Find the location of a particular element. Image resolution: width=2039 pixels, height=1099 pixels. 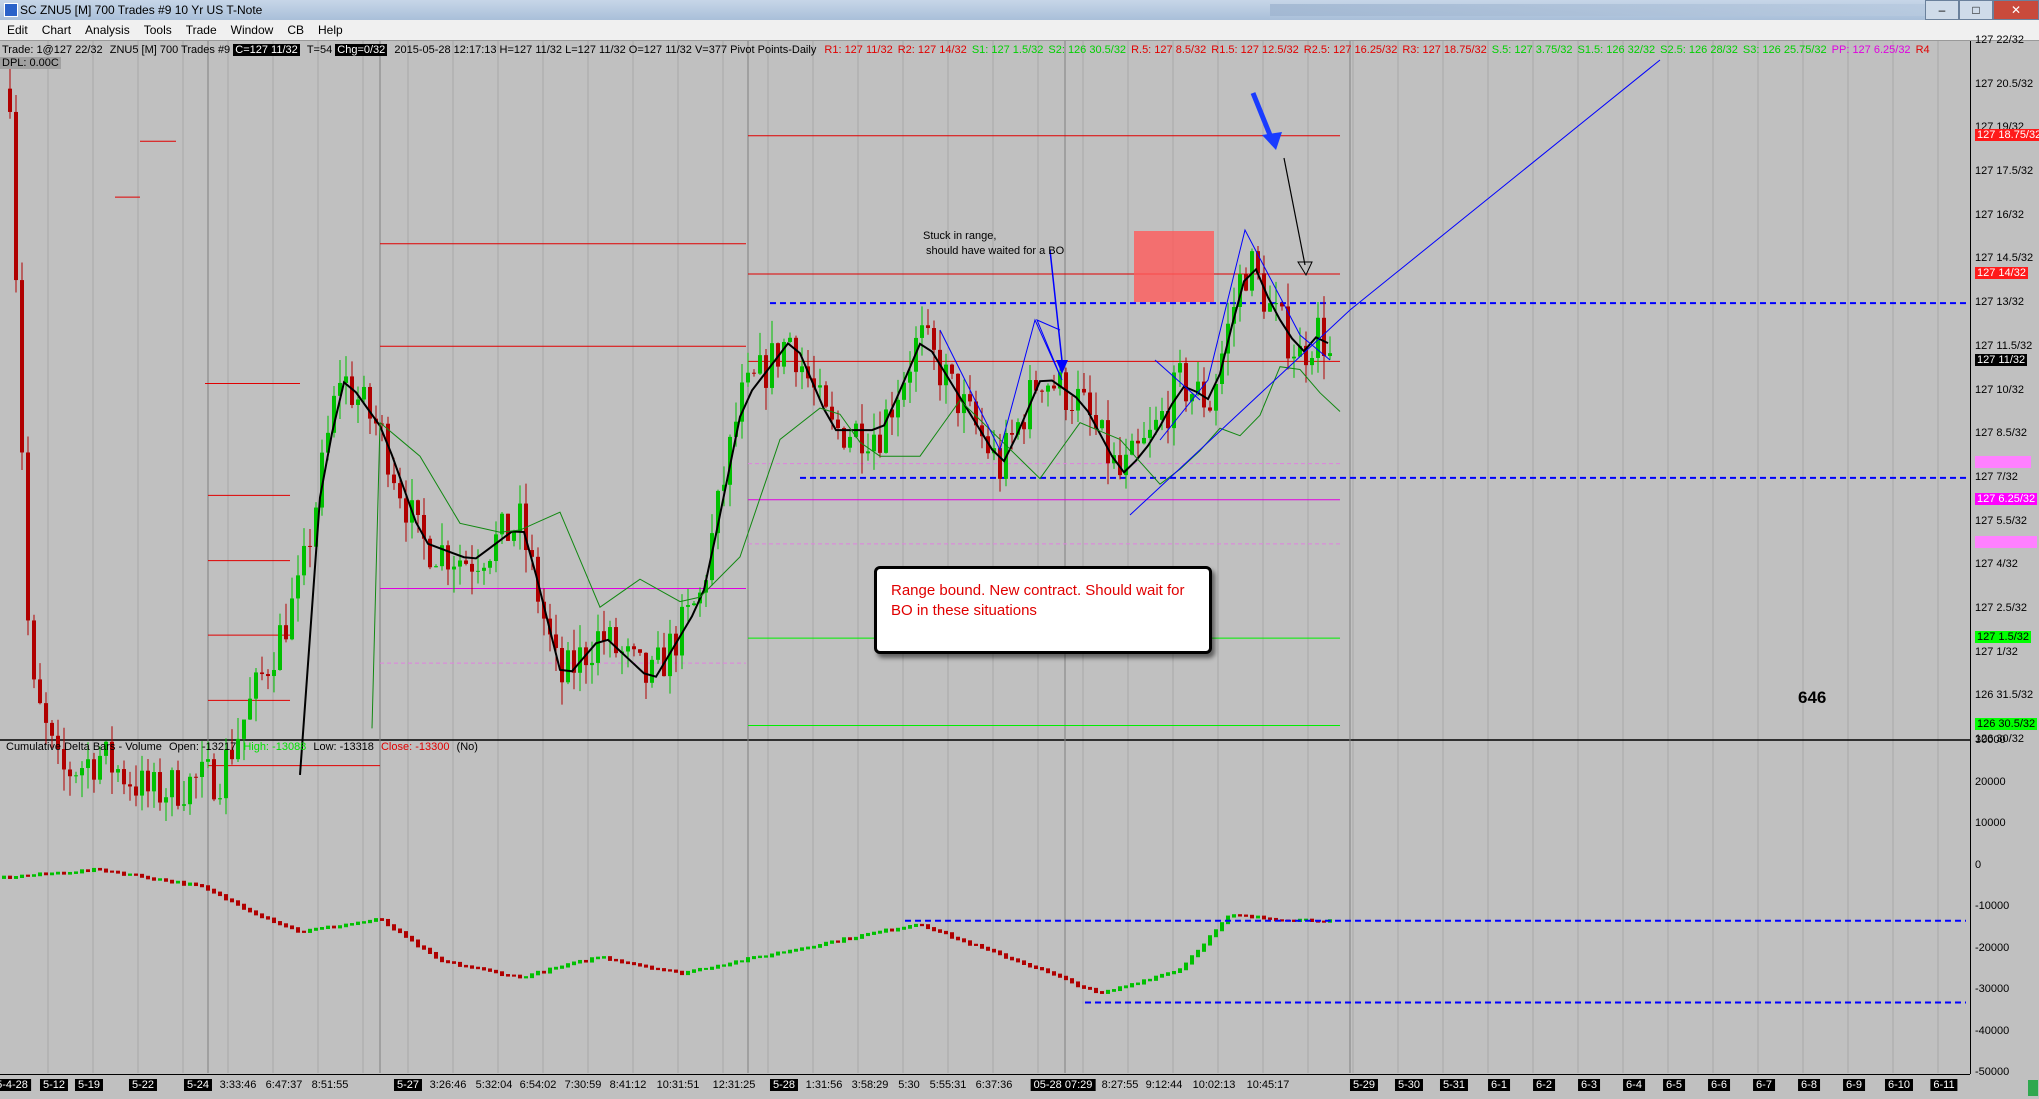

time-label: 6-1 is located at coordinates (1499, 1085).